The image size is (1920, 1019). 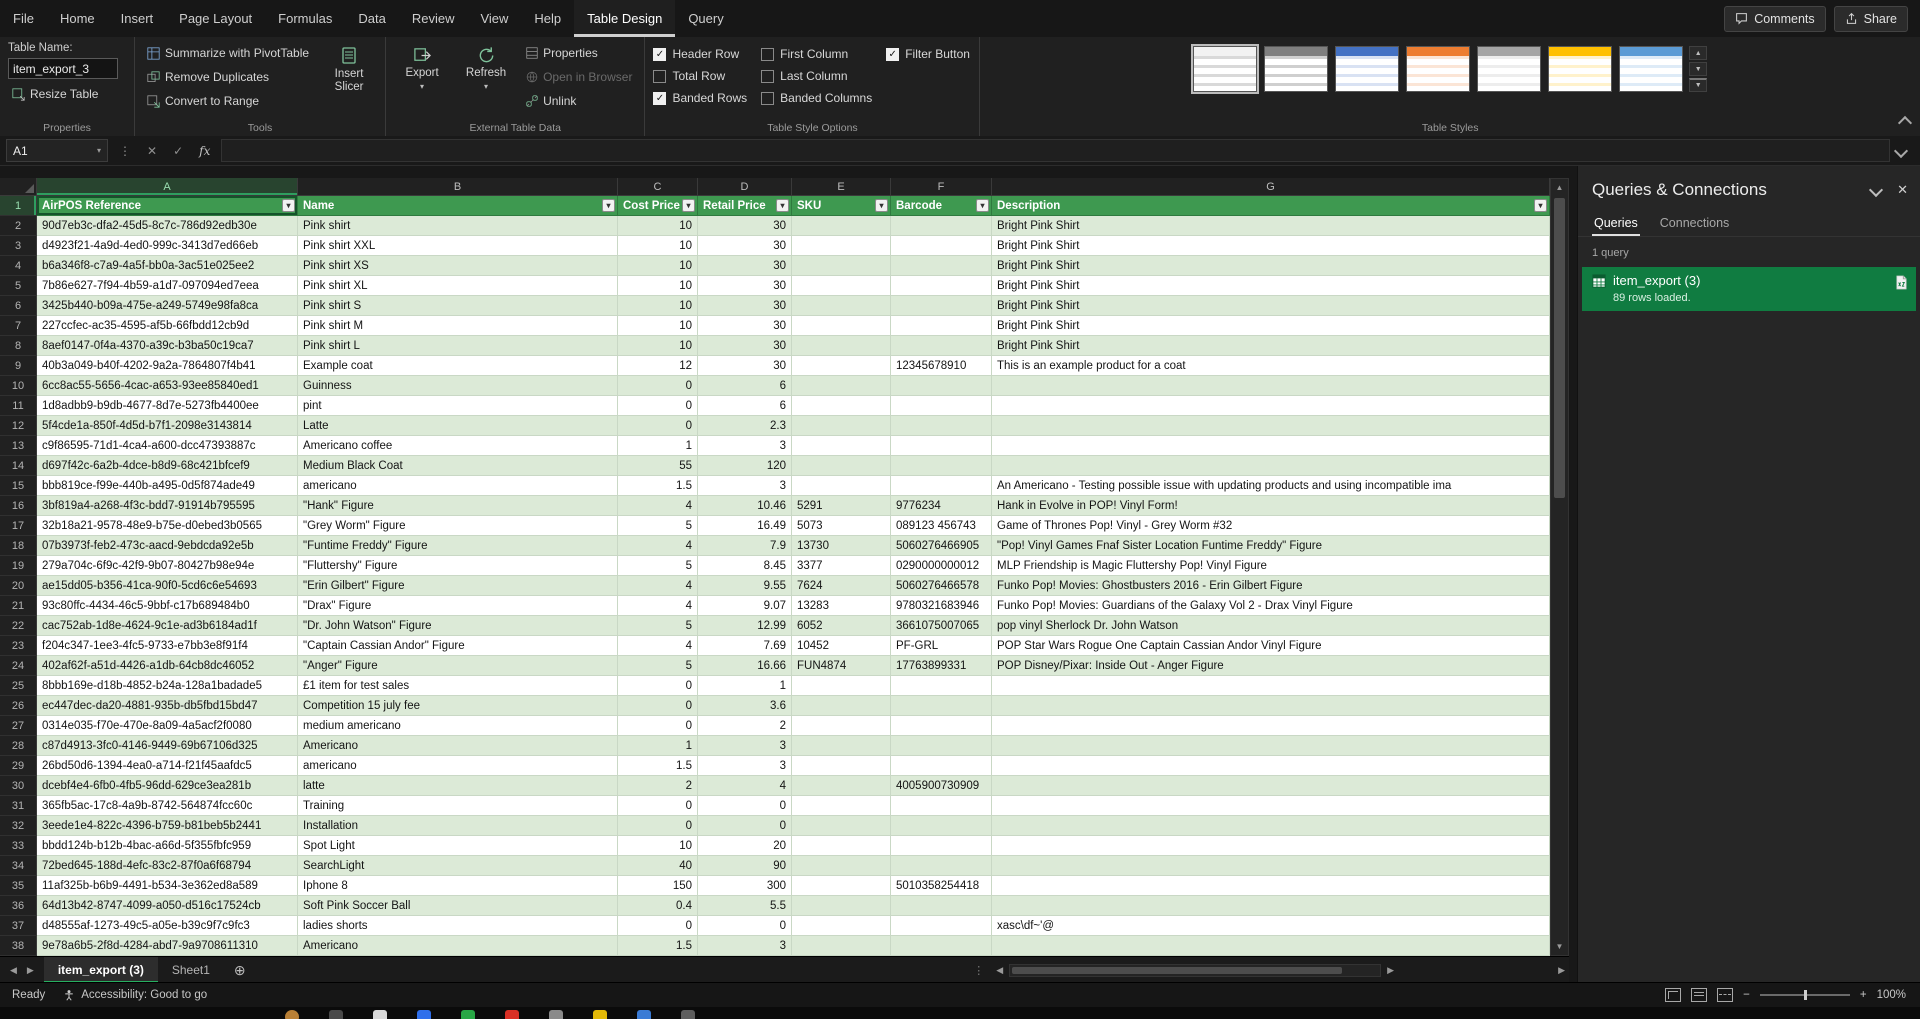 What do you see at coordinates (167, 786) in the screenshot?
I see `cell: dcebf4e4-6fb0-4fb5-96dd-629ce3ea281b` at bounding box center [167, 786].